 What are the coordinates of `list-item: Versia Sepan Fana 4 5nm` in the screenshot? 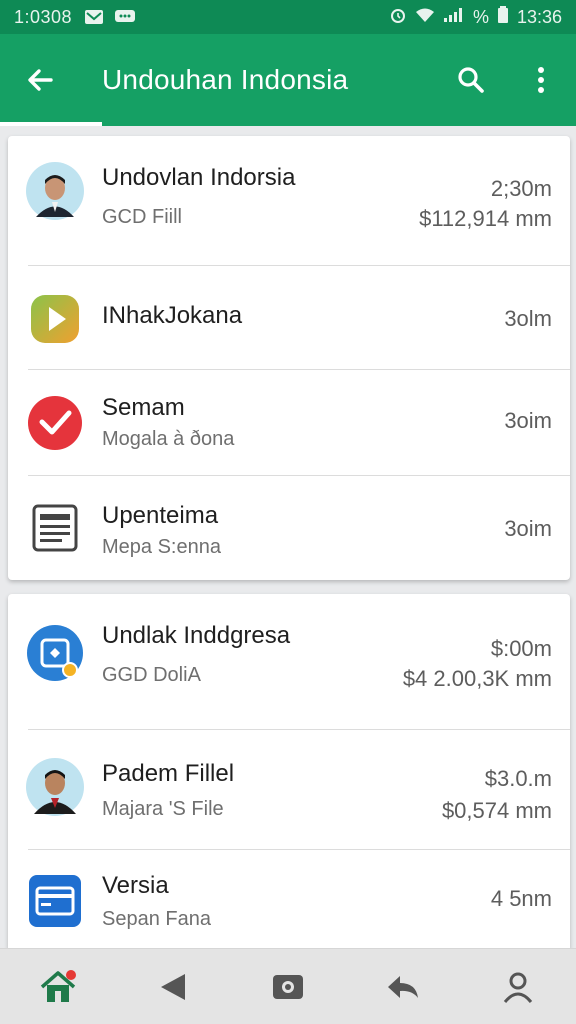 It's located at (289, 899).